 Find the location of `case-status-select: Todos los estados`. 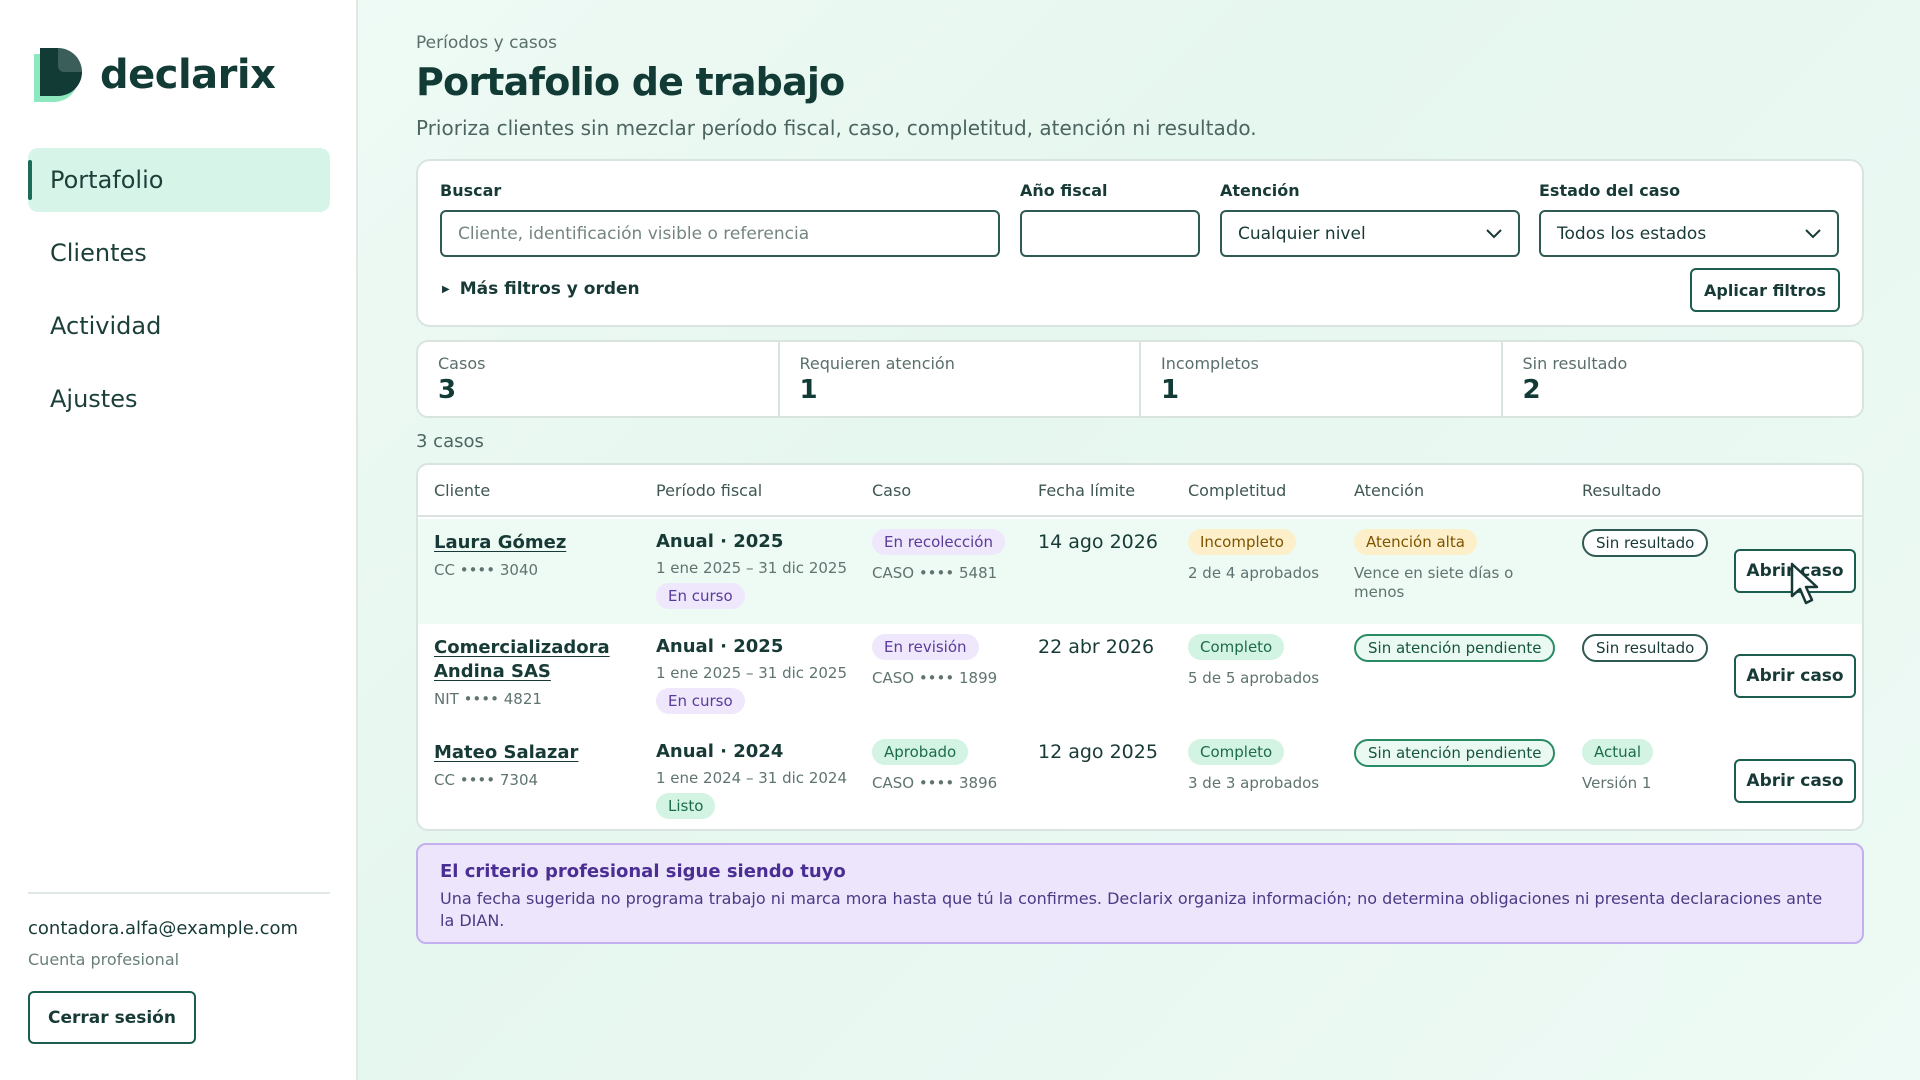

case-status-select: Todos los estados is located at coordinates (1689, 233).